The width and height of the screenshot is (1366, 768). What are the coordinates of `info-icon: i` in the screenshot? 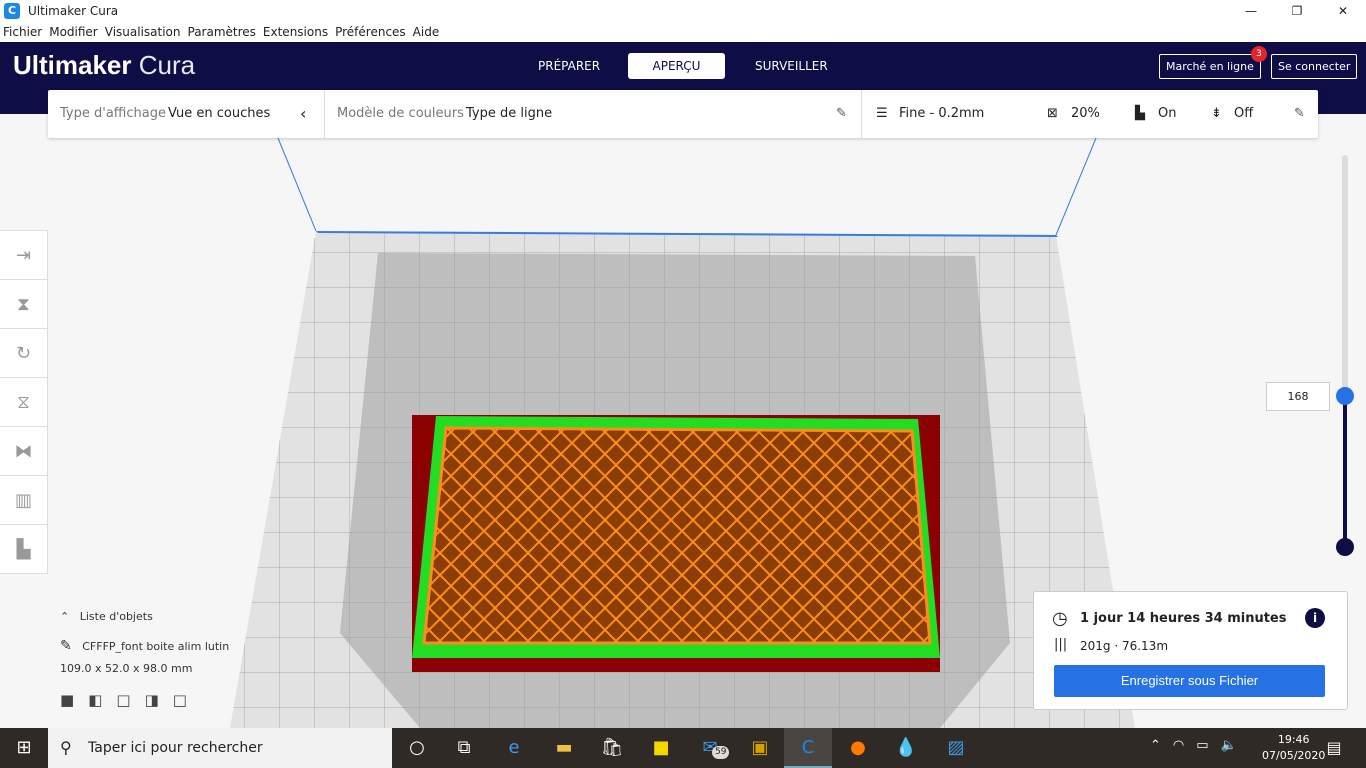 It's located at (1315, 618).